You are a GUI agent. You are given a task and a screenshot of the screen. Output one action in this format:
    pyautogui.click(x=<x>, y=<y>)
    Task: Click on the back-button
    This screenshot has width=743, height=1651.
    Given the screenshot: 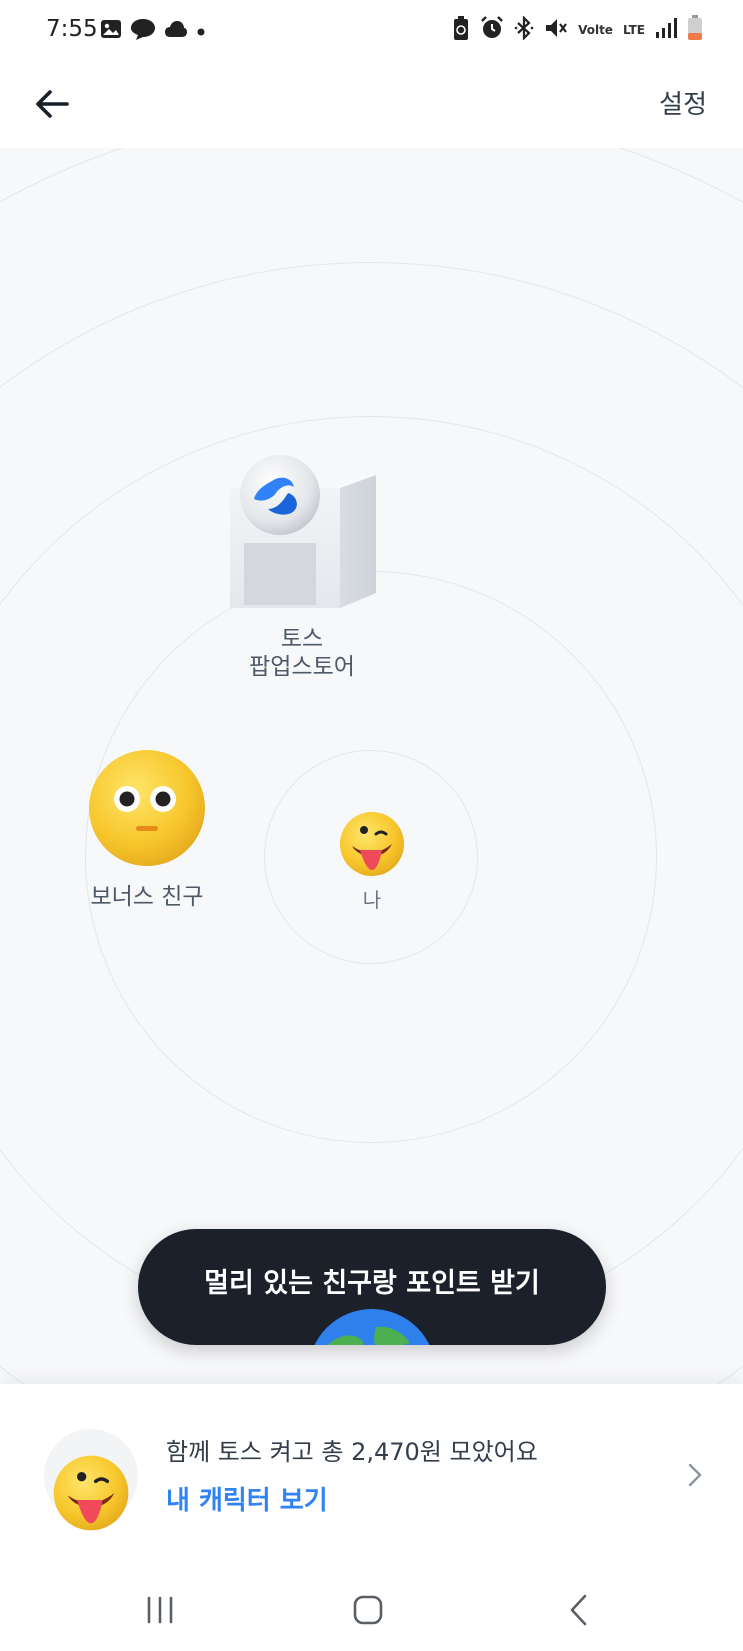 What is the action you would take?
    pyautogui.click(x=52, y=104)
    